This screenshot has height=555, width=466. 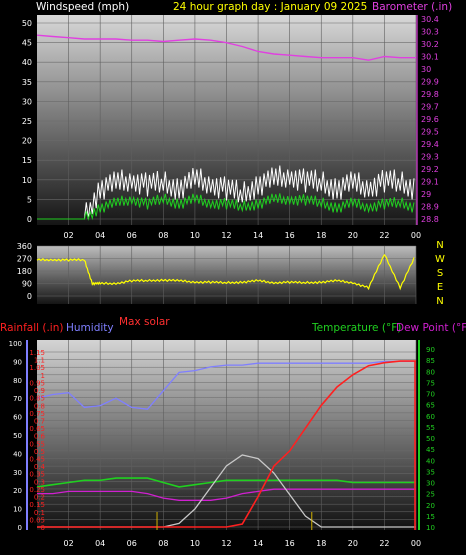 What do you see at coordinates (31, 328) in the screenshot?
I see `rainfall-axis-title: Rainfall (.in)` at bounding box center [31, 328].